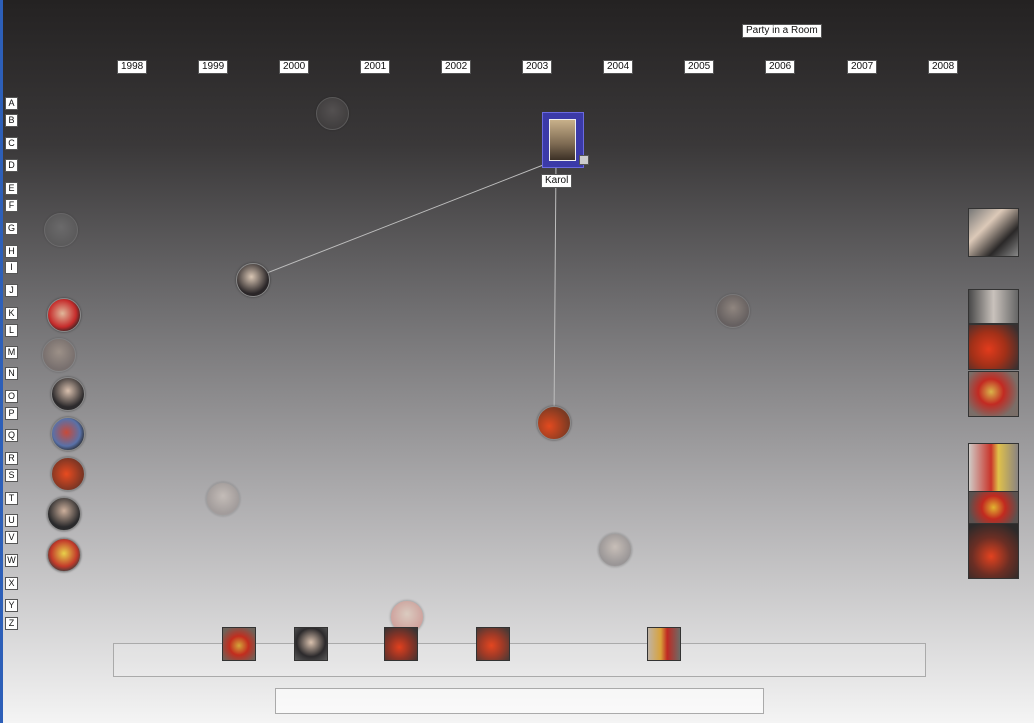 Image resolution: width=1034 pixels, height=723 pixels. Describe the element at coordinates (557, 181) in the screenshot. I see `selected-person-name: Karol` at that location.